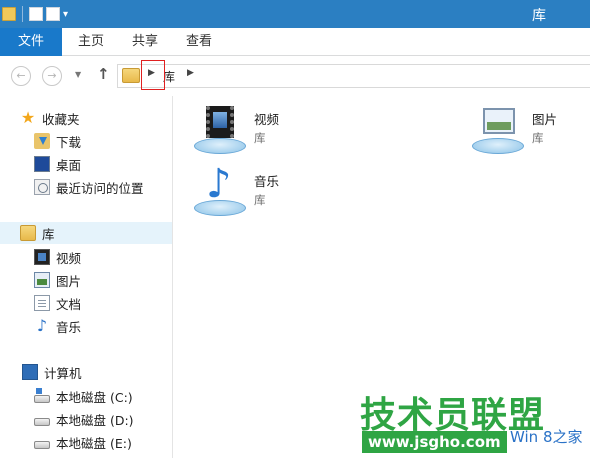  I want to click on properties-icon, so click(36, 14).